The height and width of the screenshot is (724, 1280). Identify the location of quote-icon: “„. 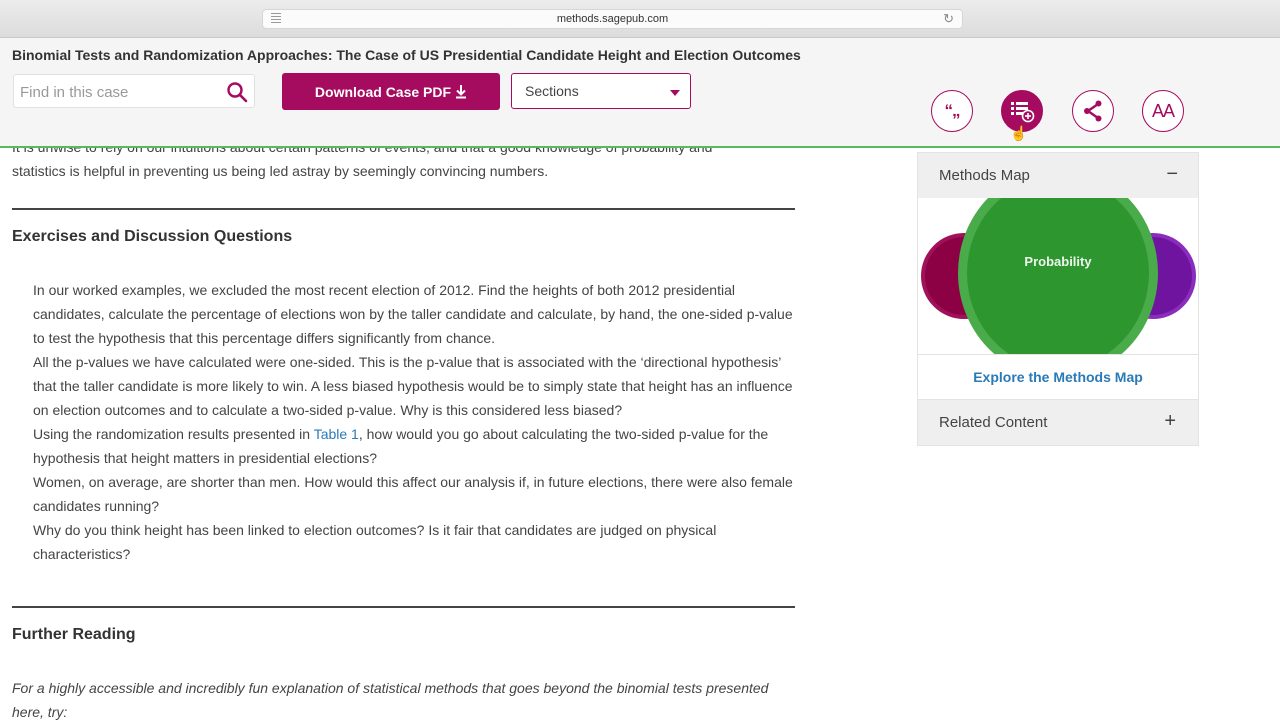
(952, 110).